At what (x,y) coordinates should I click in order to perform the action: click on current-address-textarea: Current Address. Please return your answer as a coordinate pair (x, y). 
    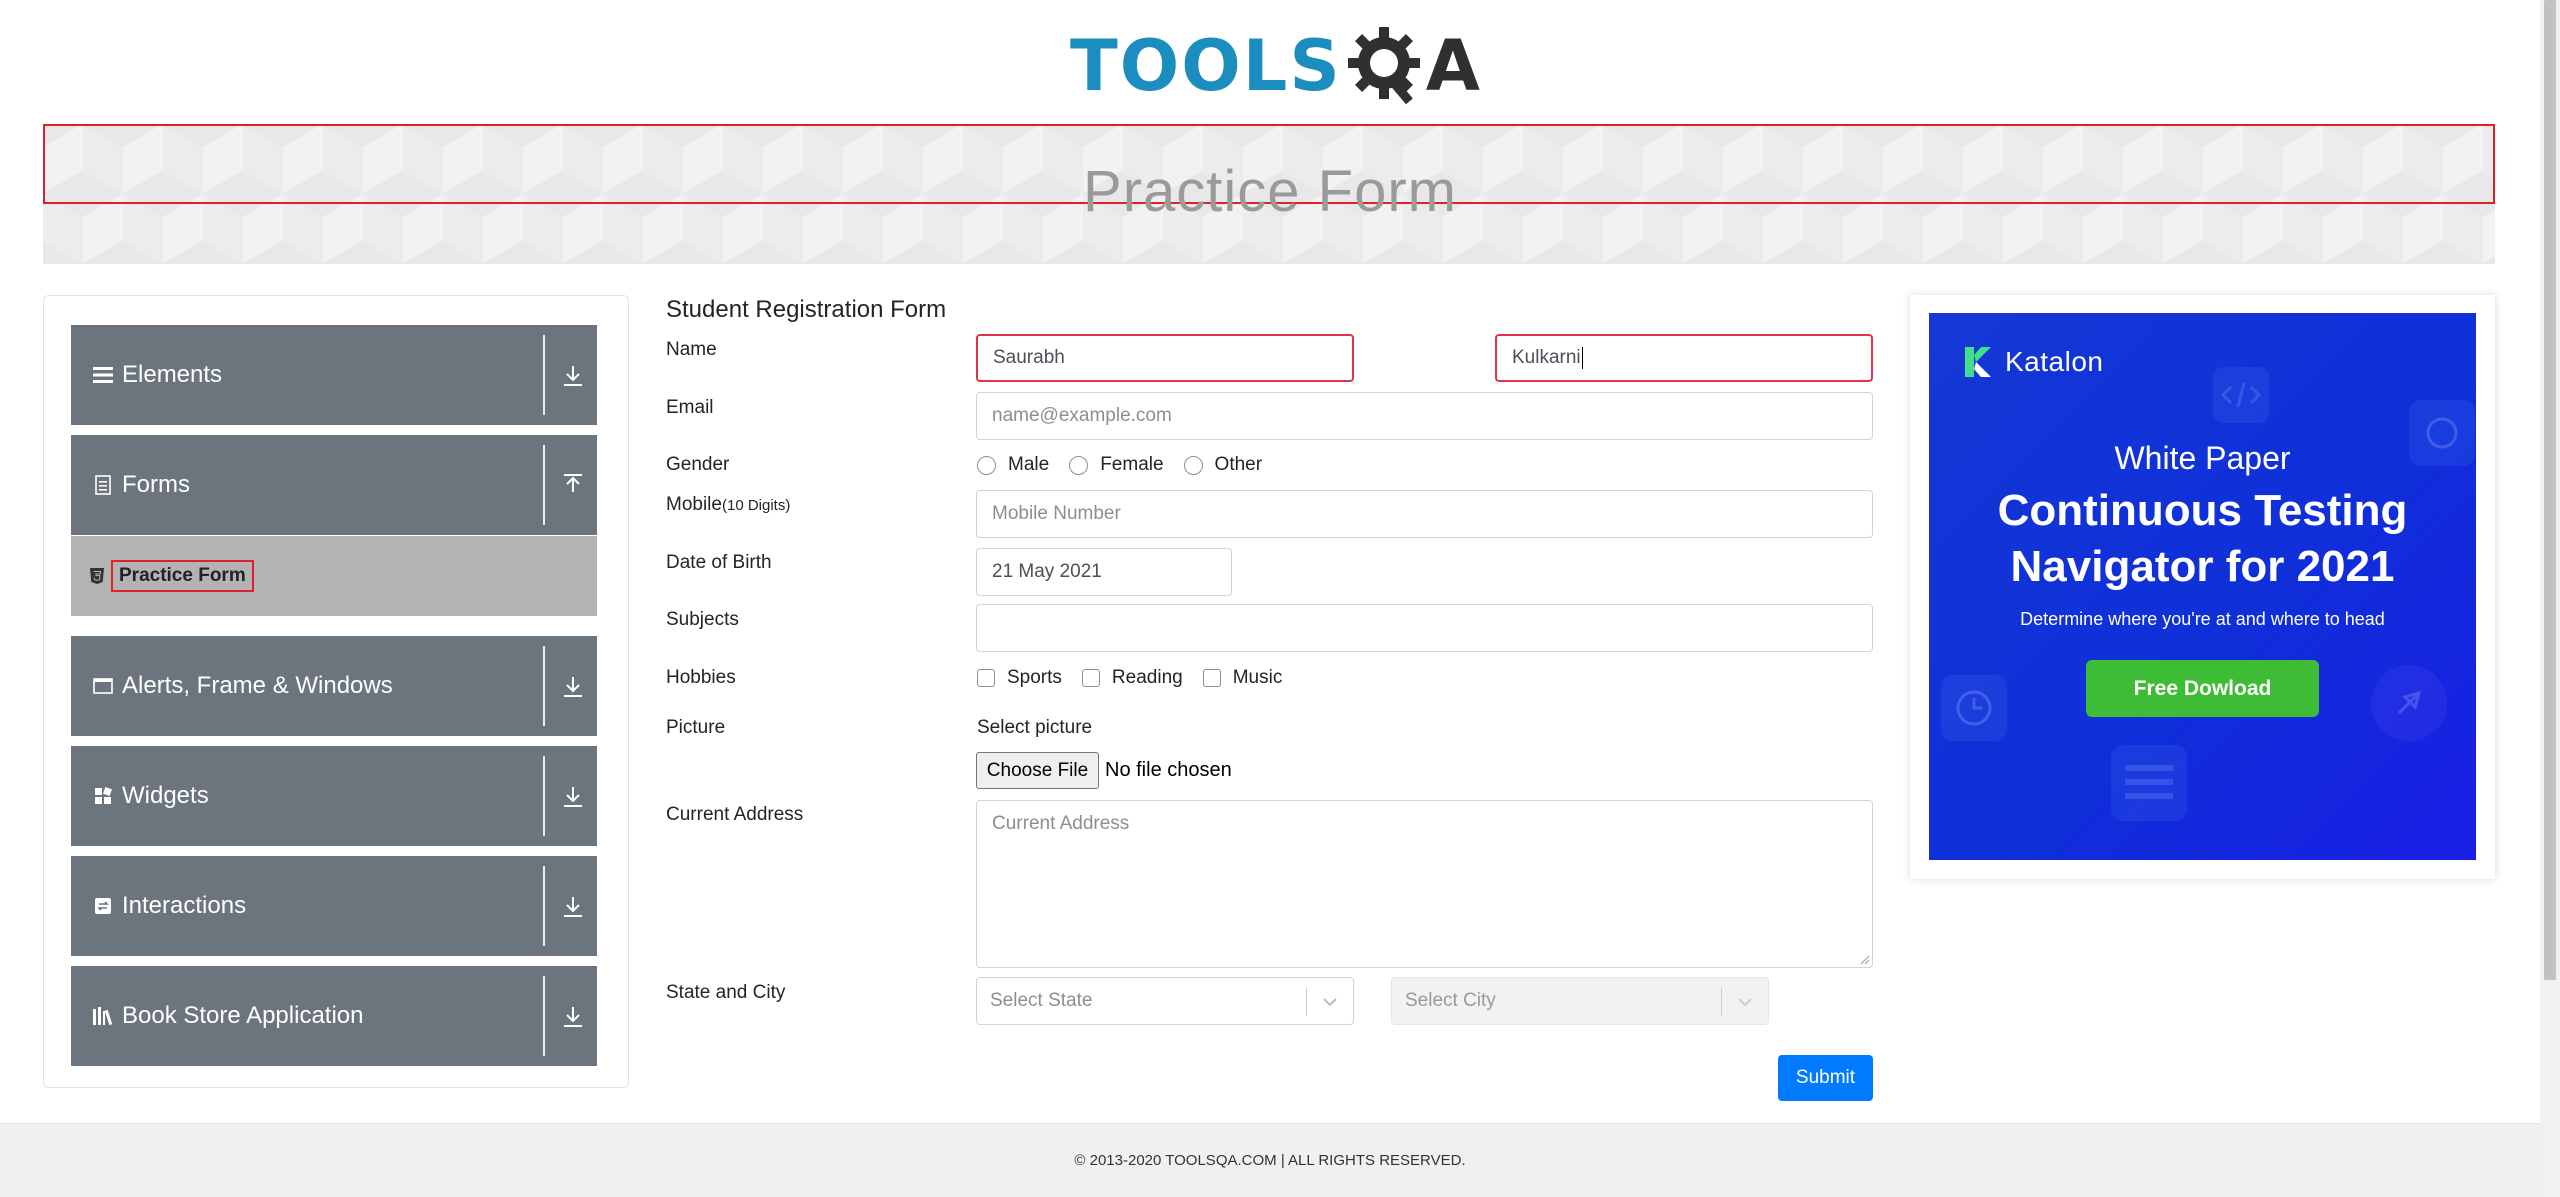
    Looking at the image, I should click on (1424, 884).